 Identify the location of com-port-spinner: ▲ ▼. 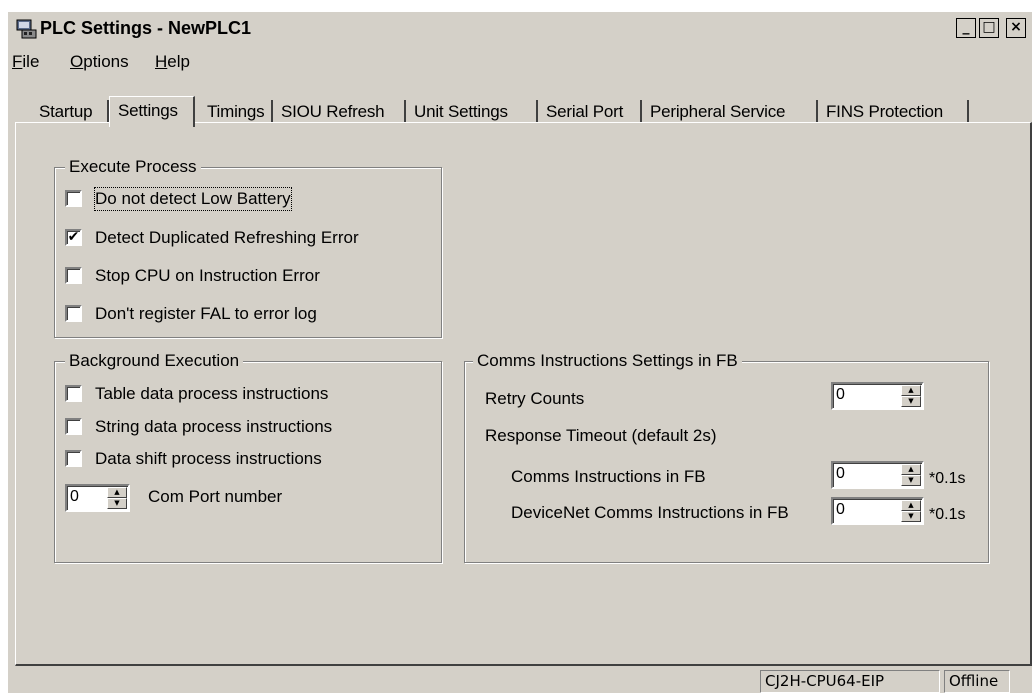
(97, 498).